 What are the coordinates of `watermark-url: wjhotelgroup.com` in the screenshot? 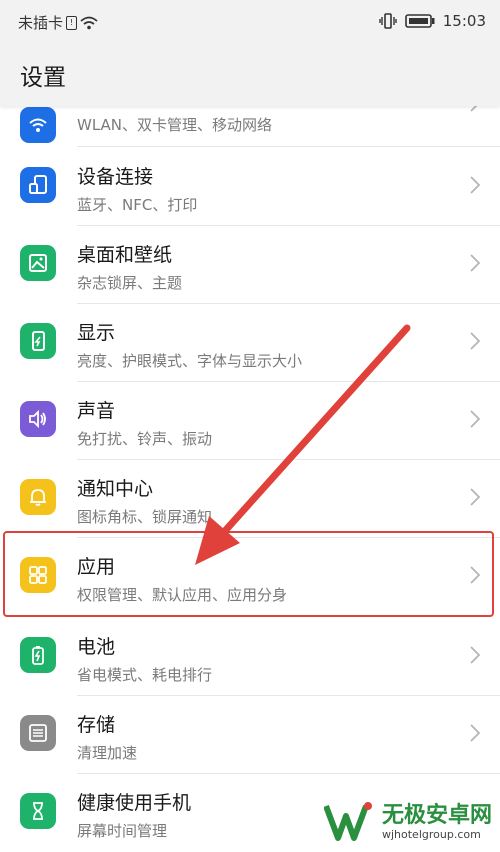 It's located at (431, 834).